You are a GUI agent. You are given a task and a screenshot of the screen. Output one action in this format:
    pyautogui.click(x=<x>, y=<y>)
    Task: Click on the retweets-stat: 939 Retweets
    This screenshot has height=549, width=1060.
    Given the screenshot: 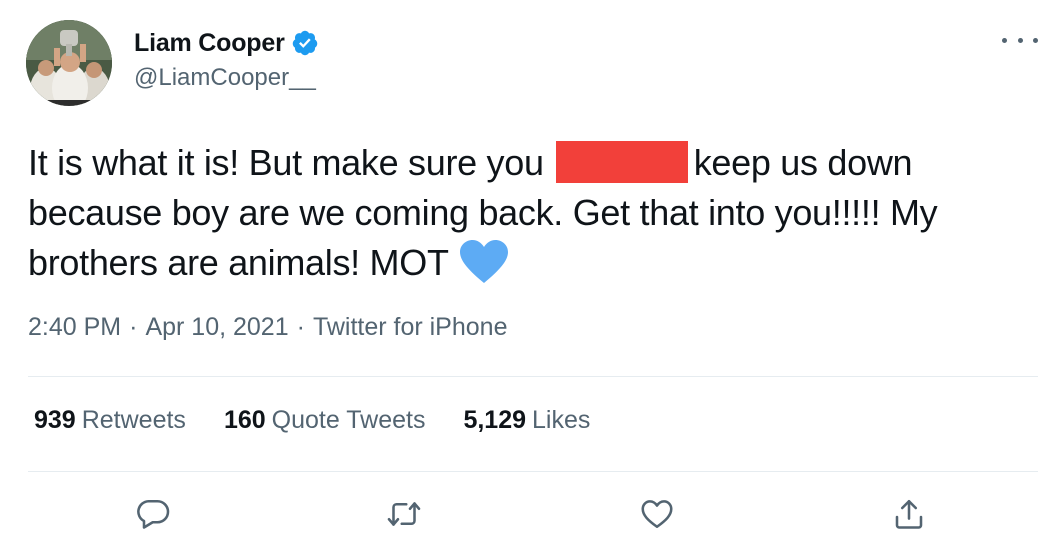 What is the action you would take?
    pyautogui.click(x=110, y=420)
    